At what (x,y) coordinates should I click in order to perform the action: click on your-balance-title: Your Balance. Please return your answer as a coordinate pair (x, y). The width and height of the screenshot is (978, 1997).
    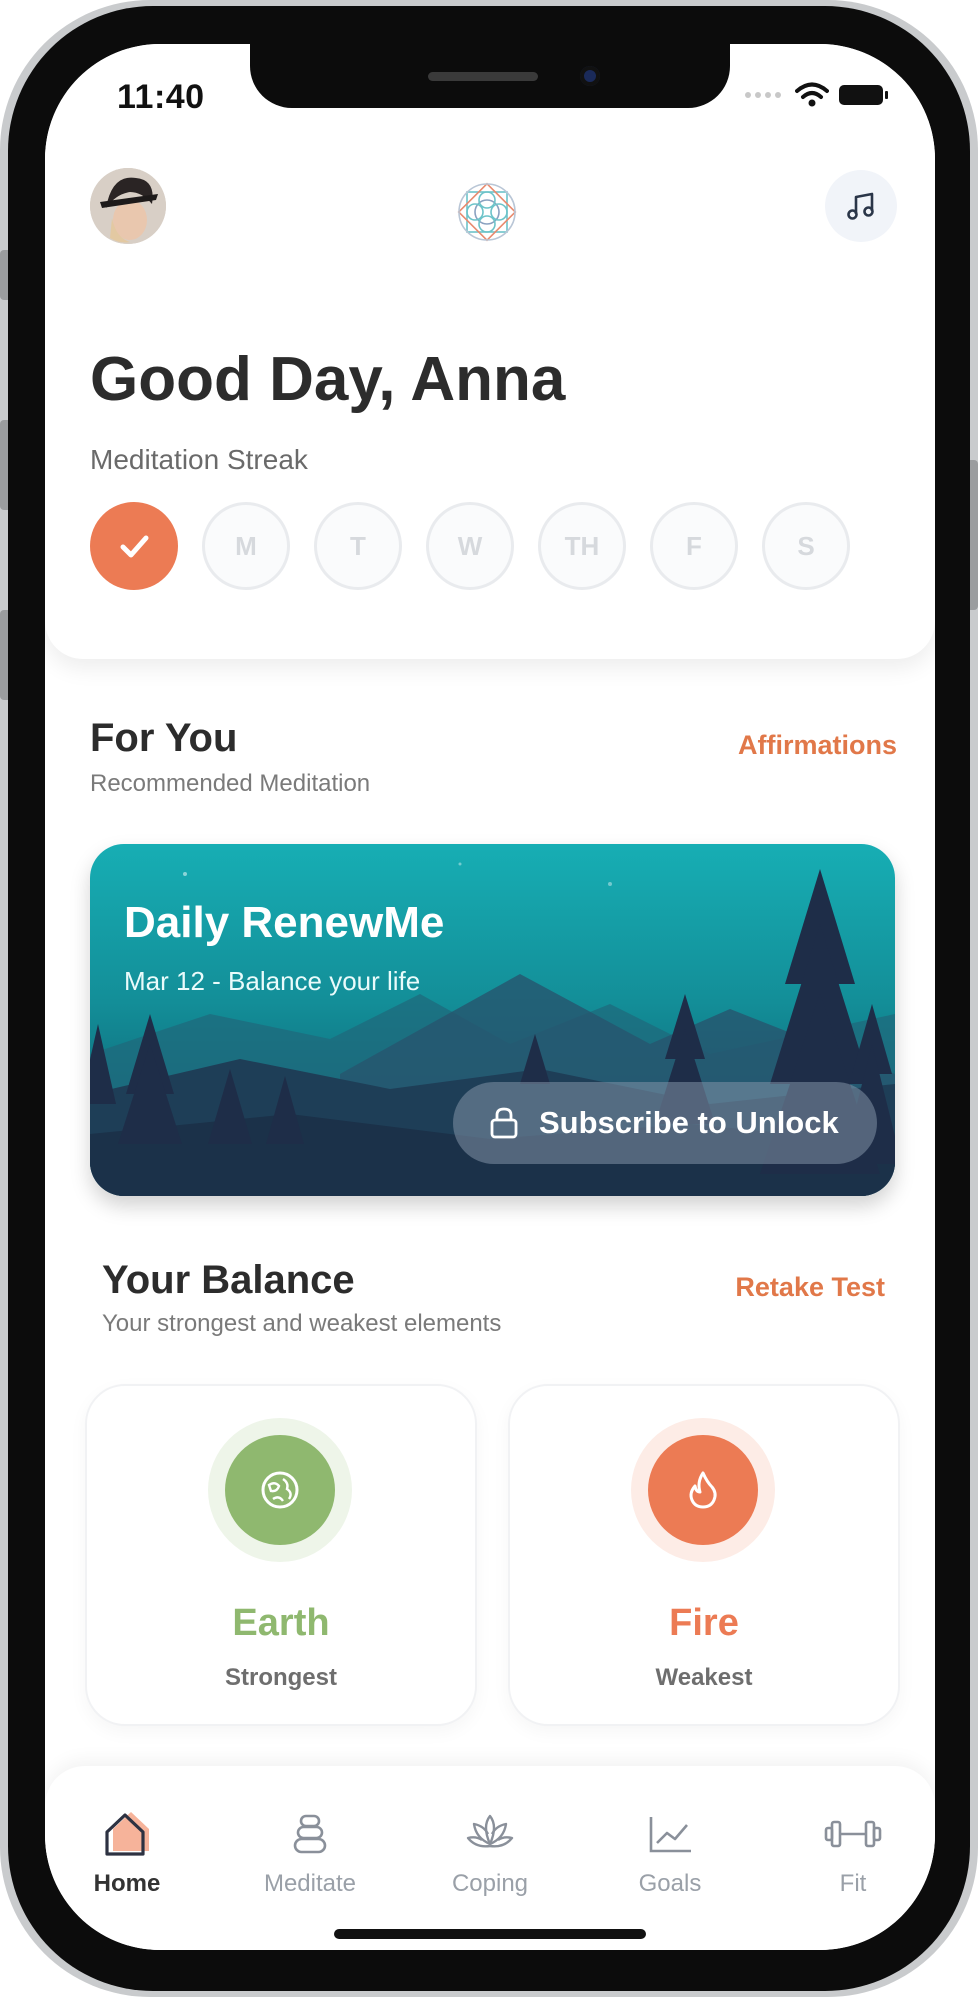
    Looking at the image, I should click on (228, 1280).